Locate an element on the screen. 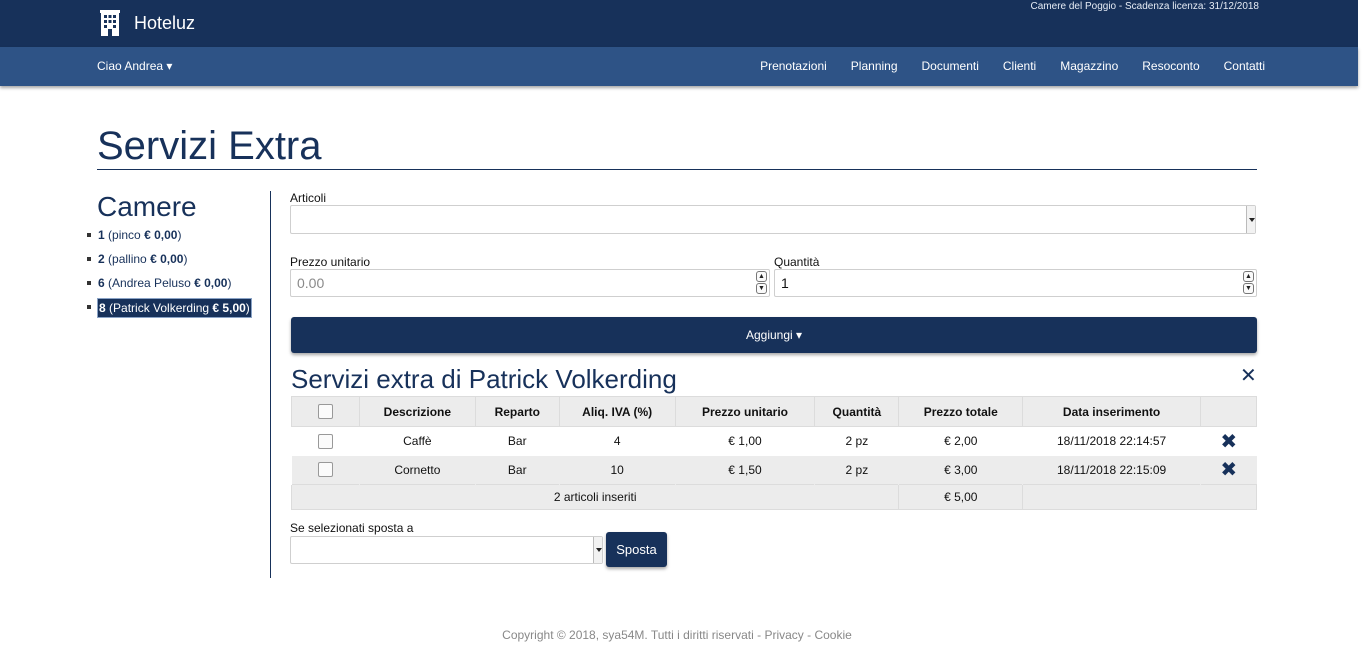 The image size is (1366, 649). sposta-button: Sposta is located at coordinates (636, 549).